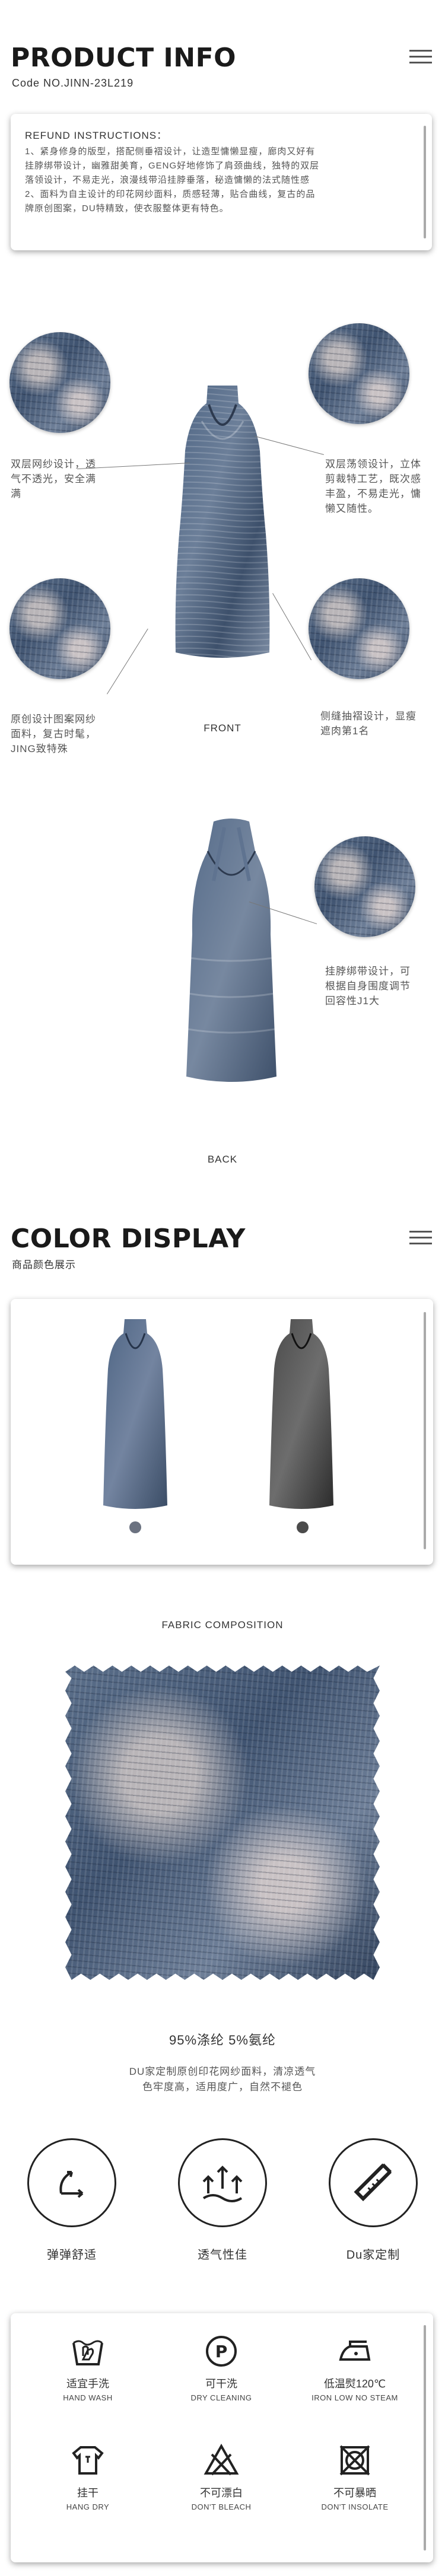 Image resolution: width=445 pixels, height=2576 pixels. Describe the element at coordinates (60, 628) in the screenshot. I see `detail-circle-pattern` at that location.